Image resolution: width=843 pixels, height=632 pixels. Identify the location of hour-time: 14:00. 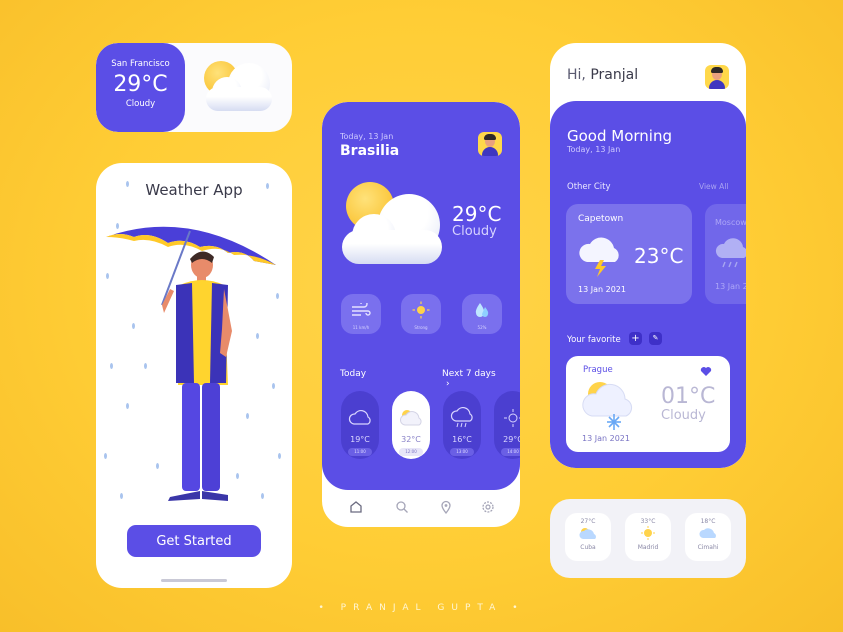
(510, 452).